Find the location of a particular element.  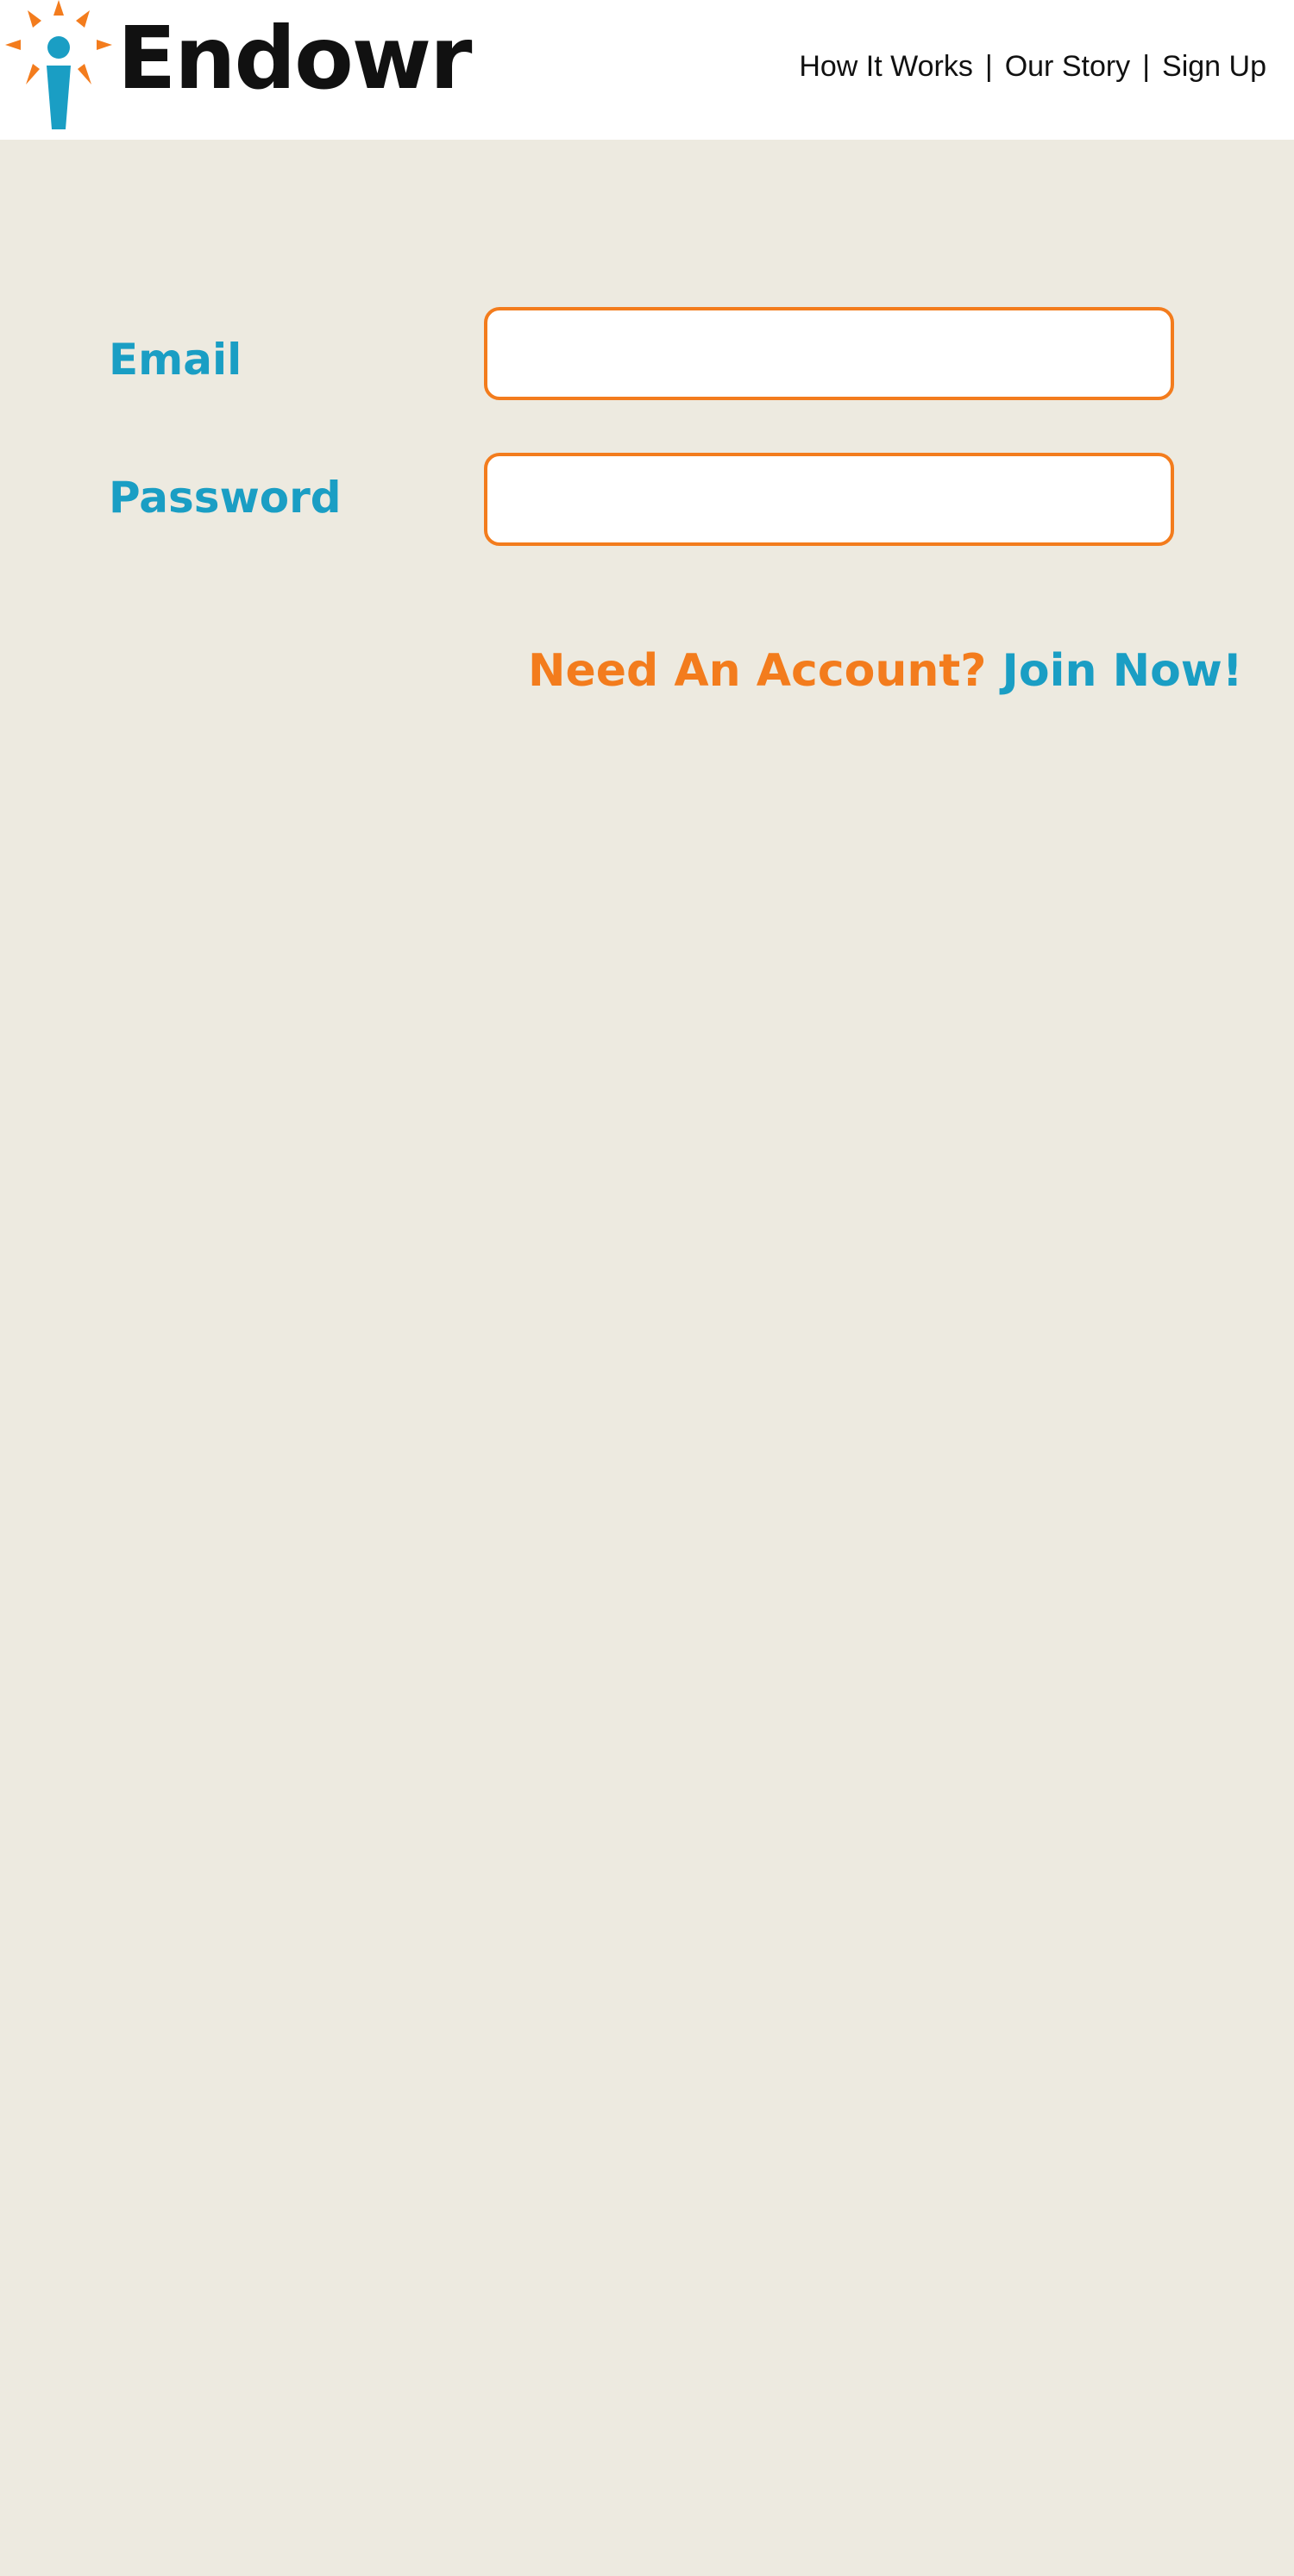

nav-how-it-works: How It Works is located at coordinates (886, 67).